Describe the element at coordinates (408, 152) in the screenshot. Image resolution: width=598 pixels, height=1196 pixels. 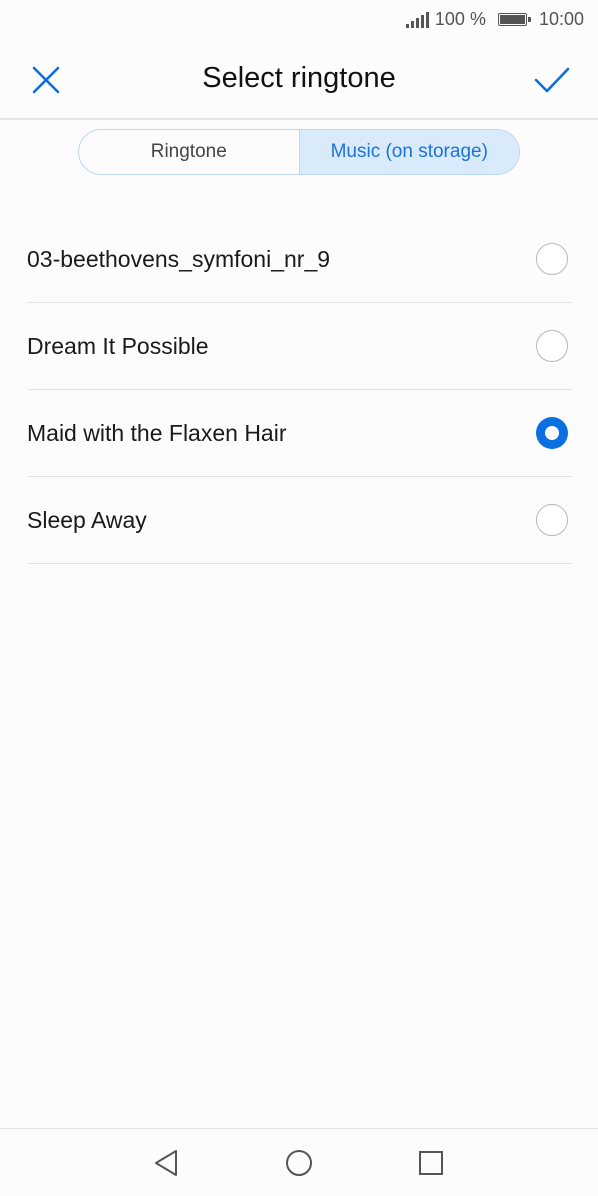
I see `tab-music-on-storage: Music (on storage)` at that location.